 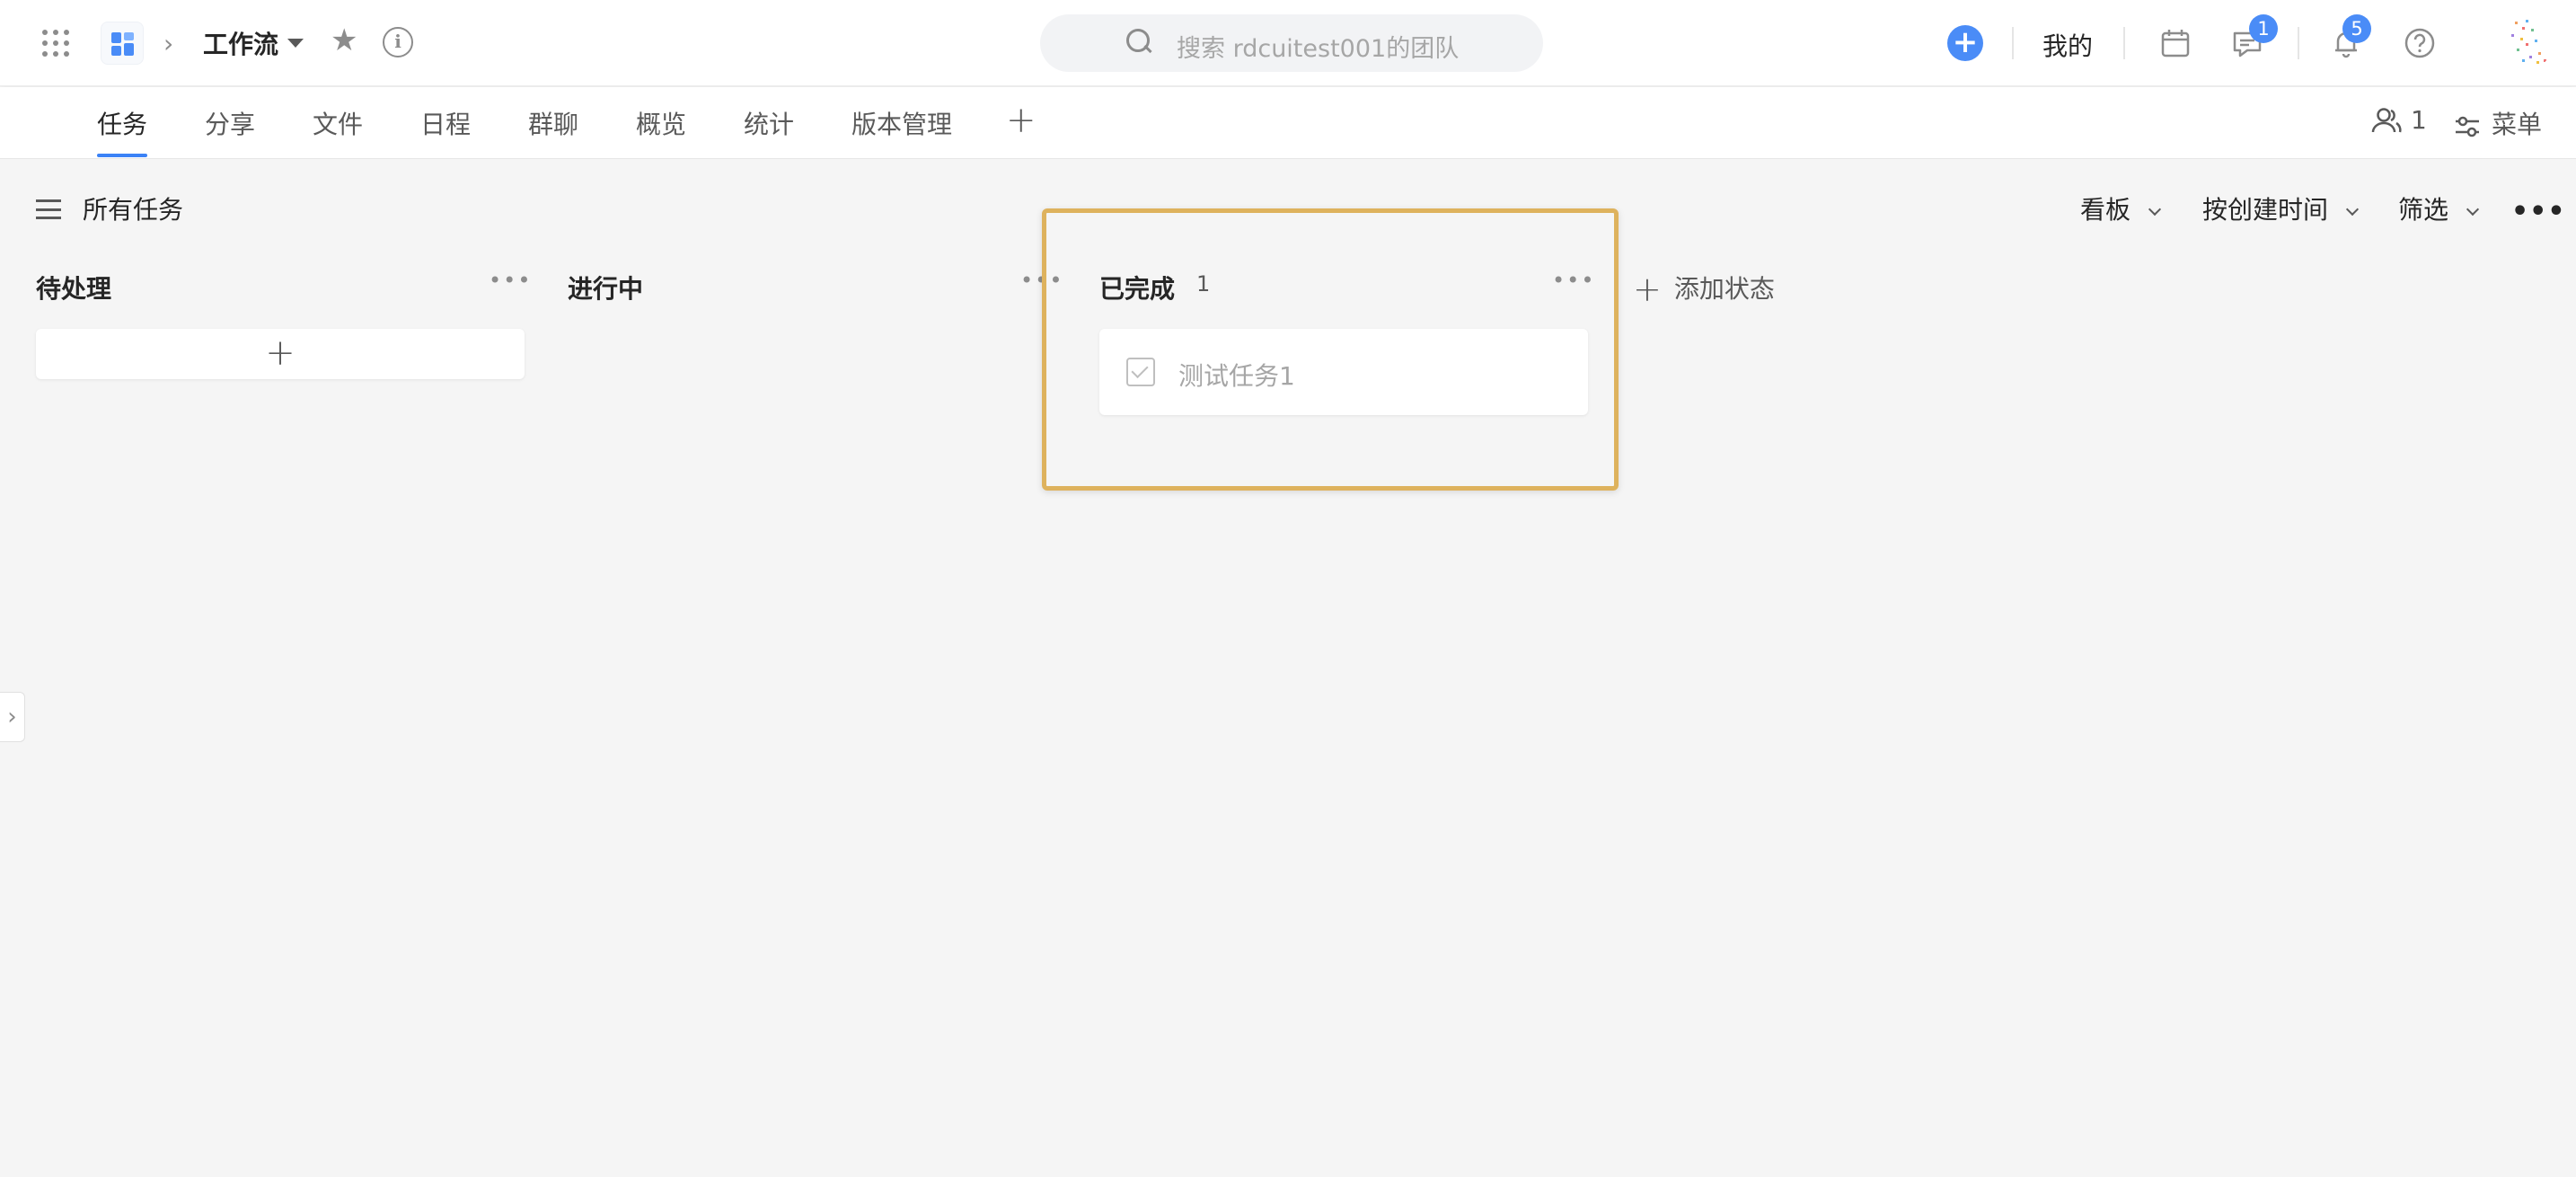 I want to click on task-checkbox, so click(x=1140, y=372).